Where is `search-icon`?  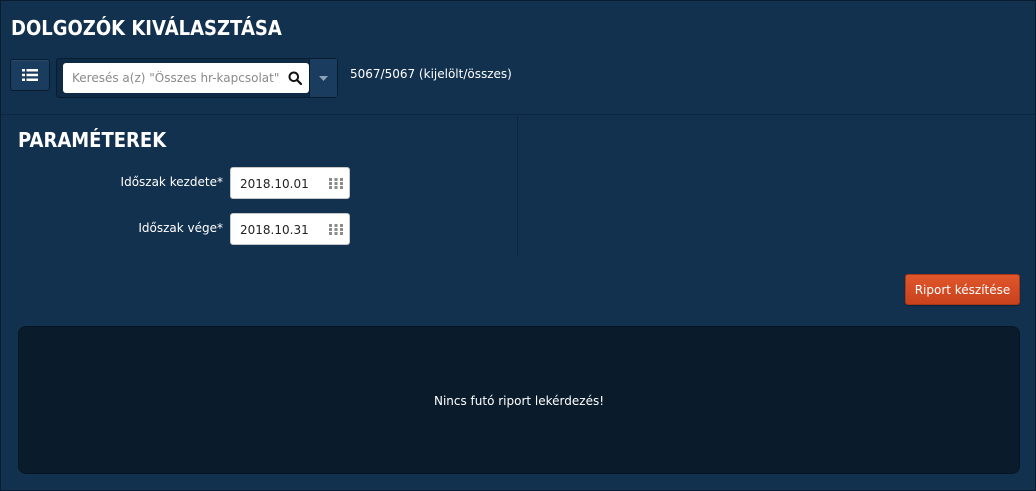
search-icon is located at coordinates (295, 78).